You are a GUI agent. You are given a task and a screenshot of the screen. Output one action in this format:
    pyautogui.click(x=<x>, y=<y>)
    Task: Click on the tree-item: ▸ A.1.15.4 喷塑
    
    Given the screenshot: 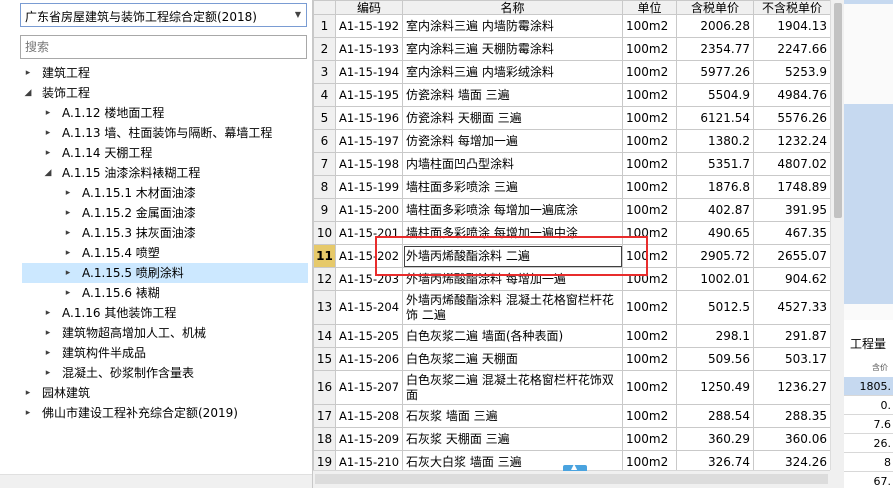 What is the action you would take?
    pyautogui.click(x=156, y=253)
    